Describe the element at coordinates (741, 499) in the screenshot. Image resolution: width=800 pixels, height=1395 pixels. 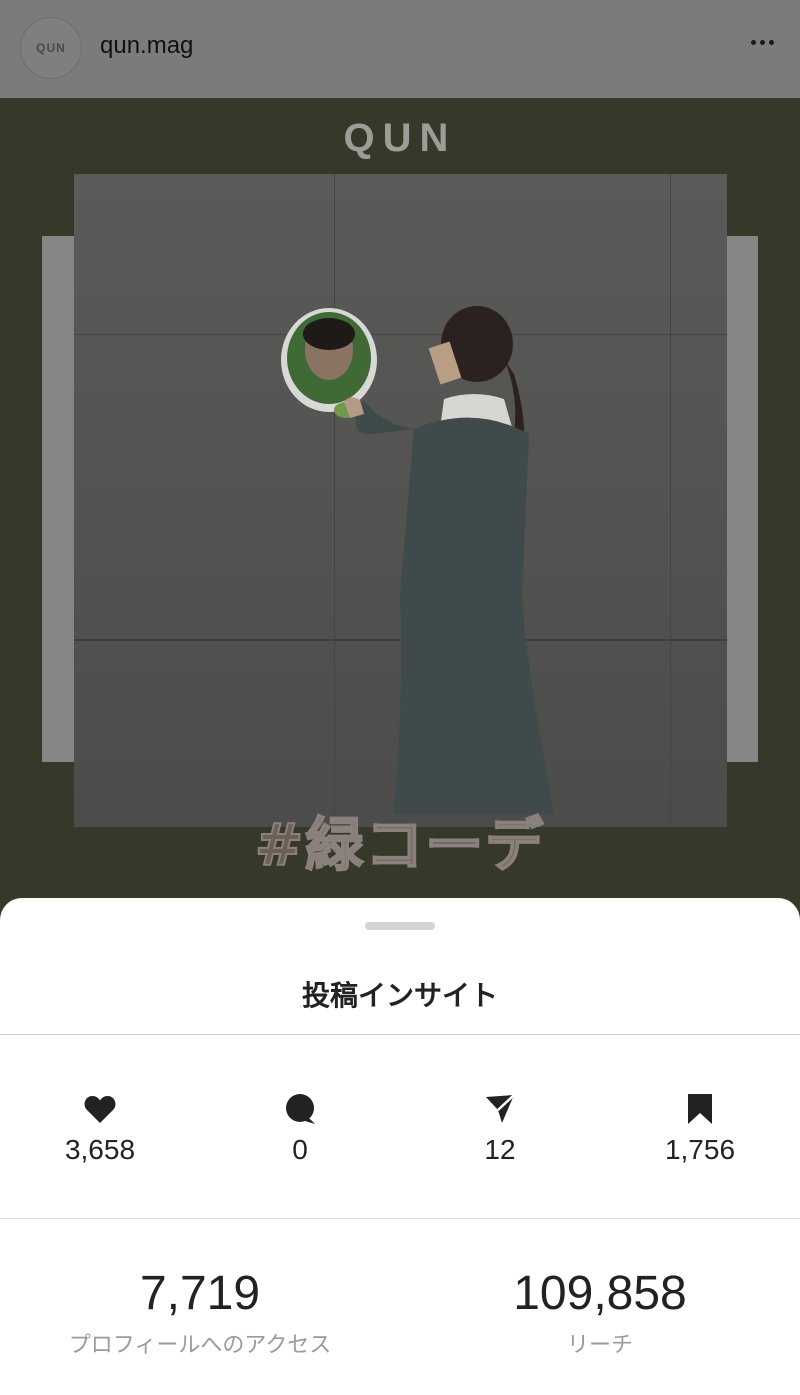
I see `post-side-panel-right` at that location.